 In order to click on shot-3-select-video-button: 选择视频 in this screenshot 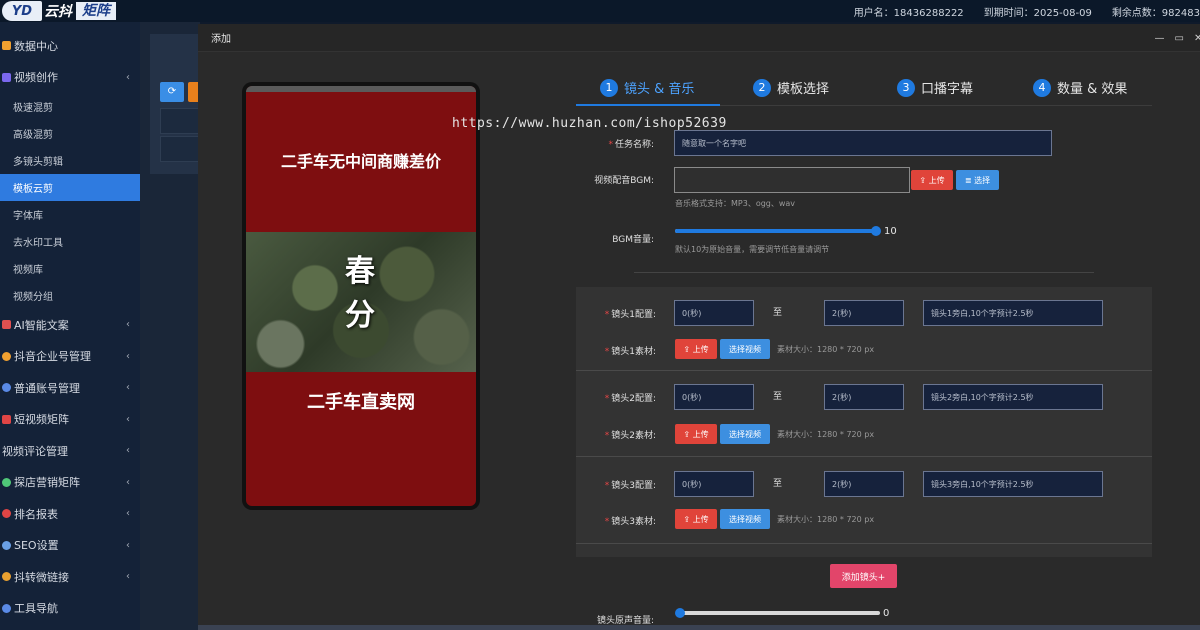, I will do `click(745, 519)`.